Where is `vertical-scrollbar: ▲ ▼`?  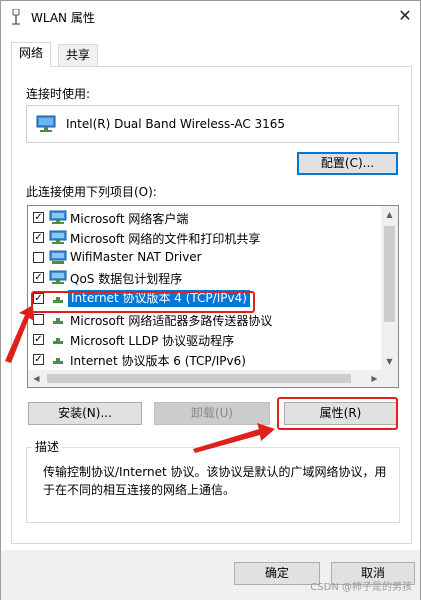
vertical-scrollbar: ▲ ▼ is located at coordinates (389, 288).